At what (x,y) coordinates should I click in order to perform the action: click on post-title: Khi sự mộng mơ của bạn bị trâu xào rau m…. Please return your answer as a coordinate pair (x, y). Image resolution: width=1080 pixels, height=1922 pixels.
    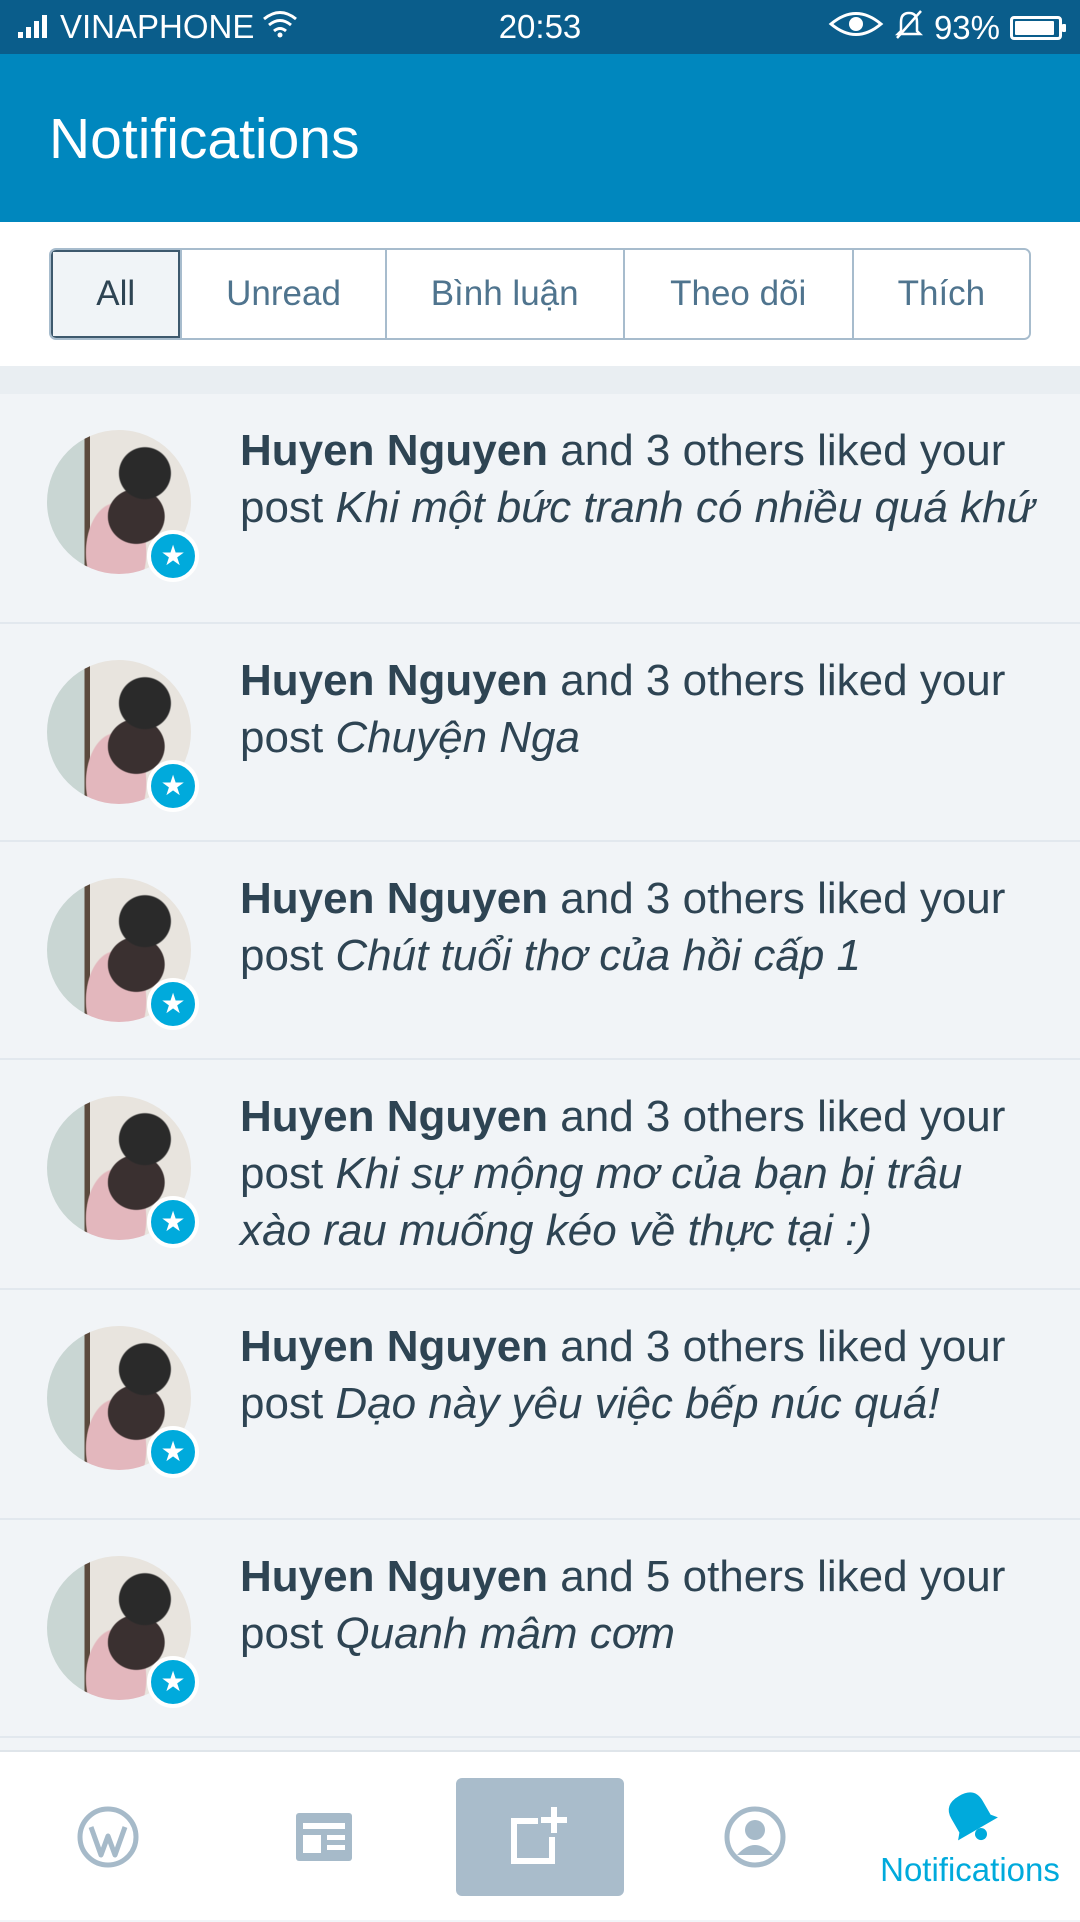
    Looking at the image, I should click on (601, 1202).